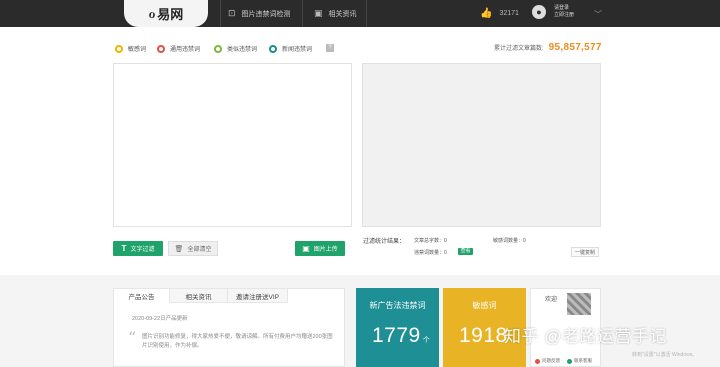 This screenshot has height=367, width=720. I want to click on clear-all-button: 🗑 全部清空, so click(193, 248).